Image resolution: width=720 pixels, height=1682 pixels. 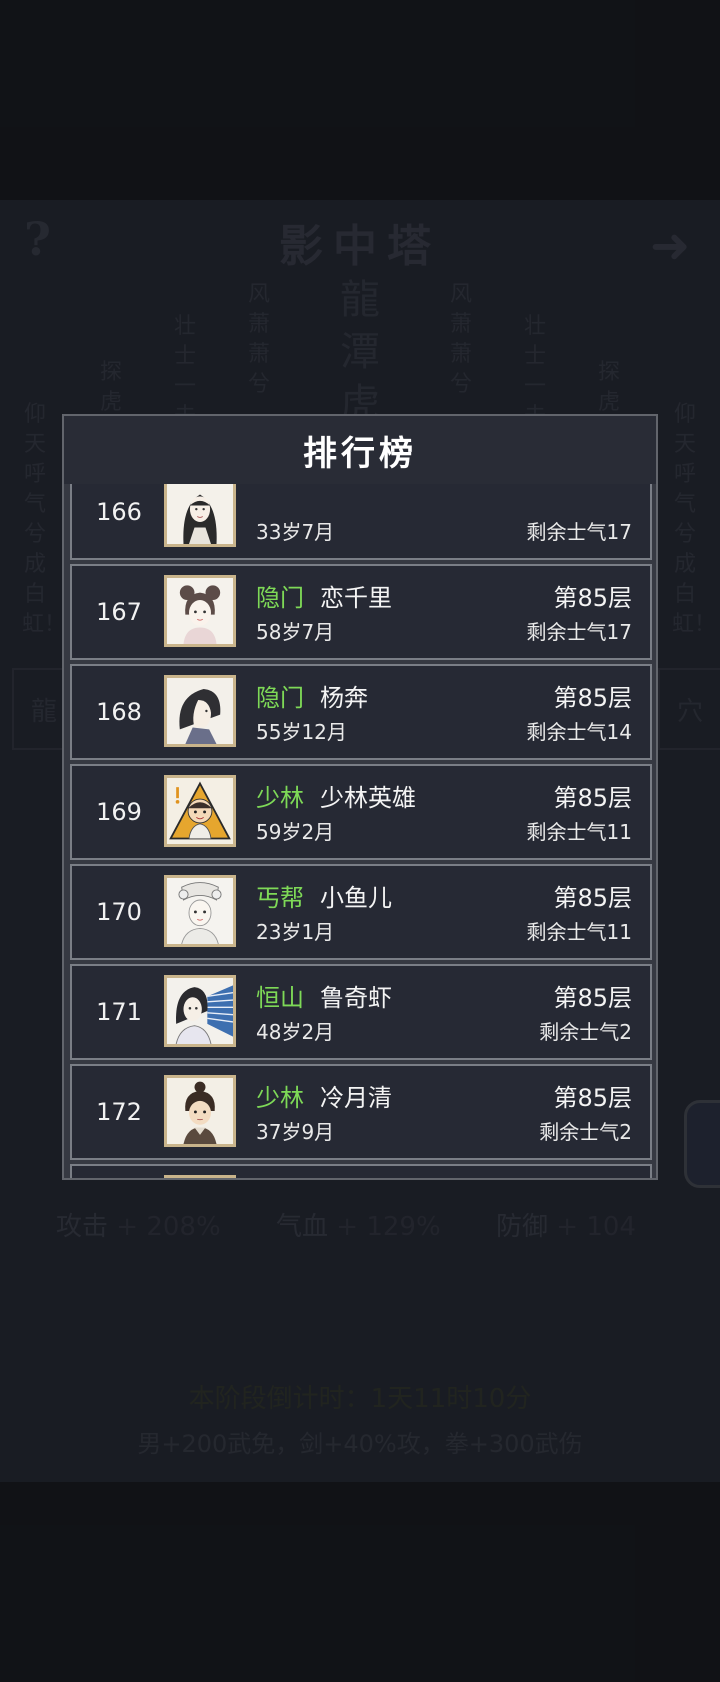 I want to click on player-name: 鲁奇虾, so click(x=356, y=998).